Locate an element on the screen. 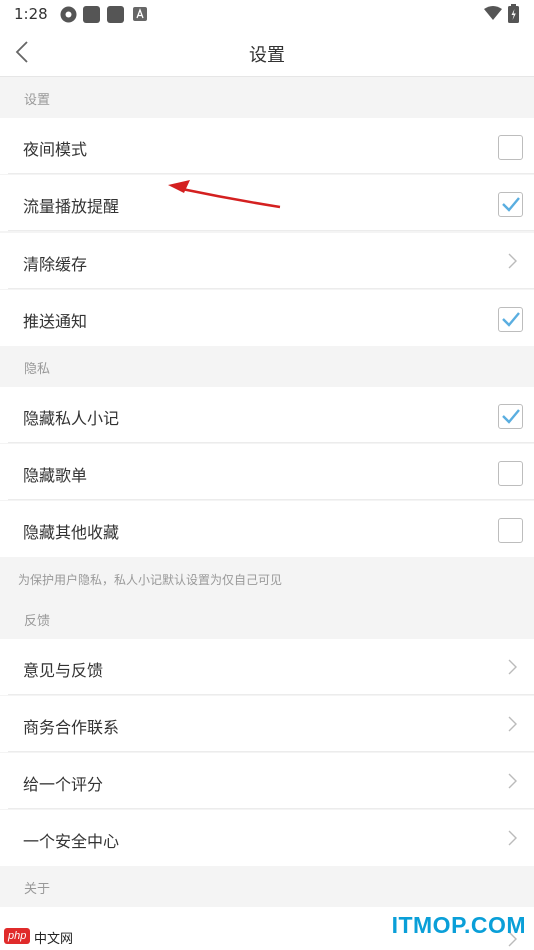  night-mode-checkbox is located at coordinates (510, 147).